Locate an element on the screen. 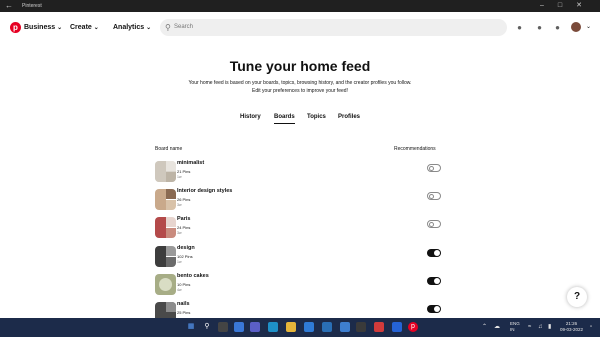  tab-history: History is located at coordinates (250, 117).